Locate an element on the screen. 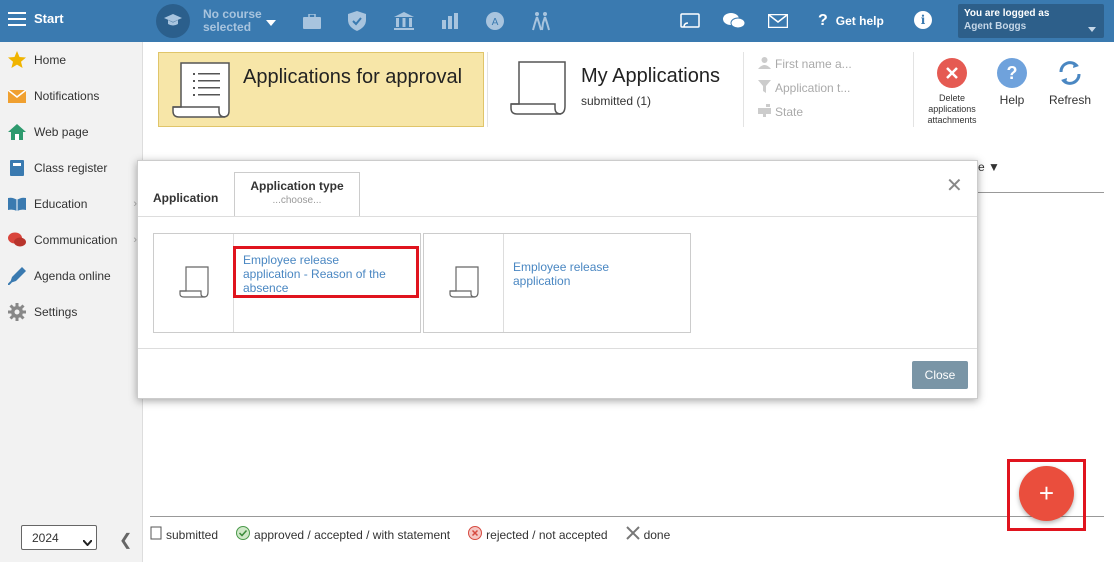 The height and width of the screenshot is (562, 1114). add-application-button: + is located at coordinates (1046, 493).